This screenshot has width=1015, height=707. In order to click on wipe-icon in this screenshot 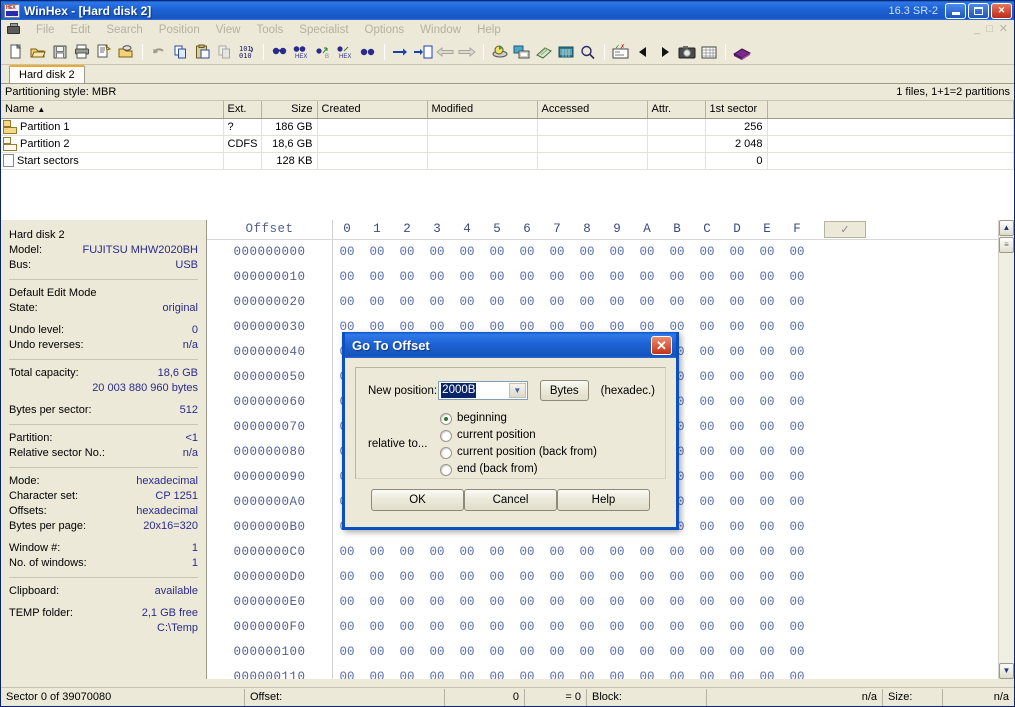, I will do `click(544, 52)`.